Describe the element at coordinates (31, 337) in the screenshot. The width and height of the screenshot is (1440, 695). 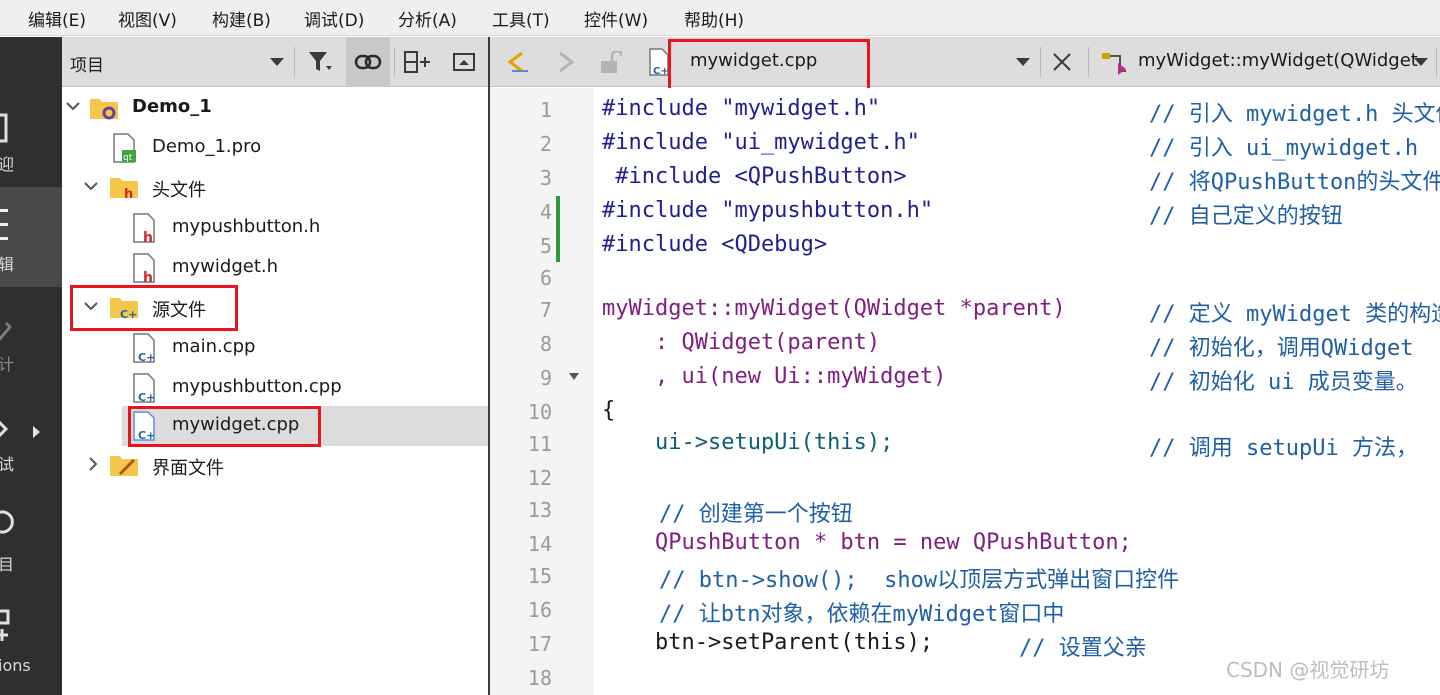
I see `mode-design: 计` at that location.